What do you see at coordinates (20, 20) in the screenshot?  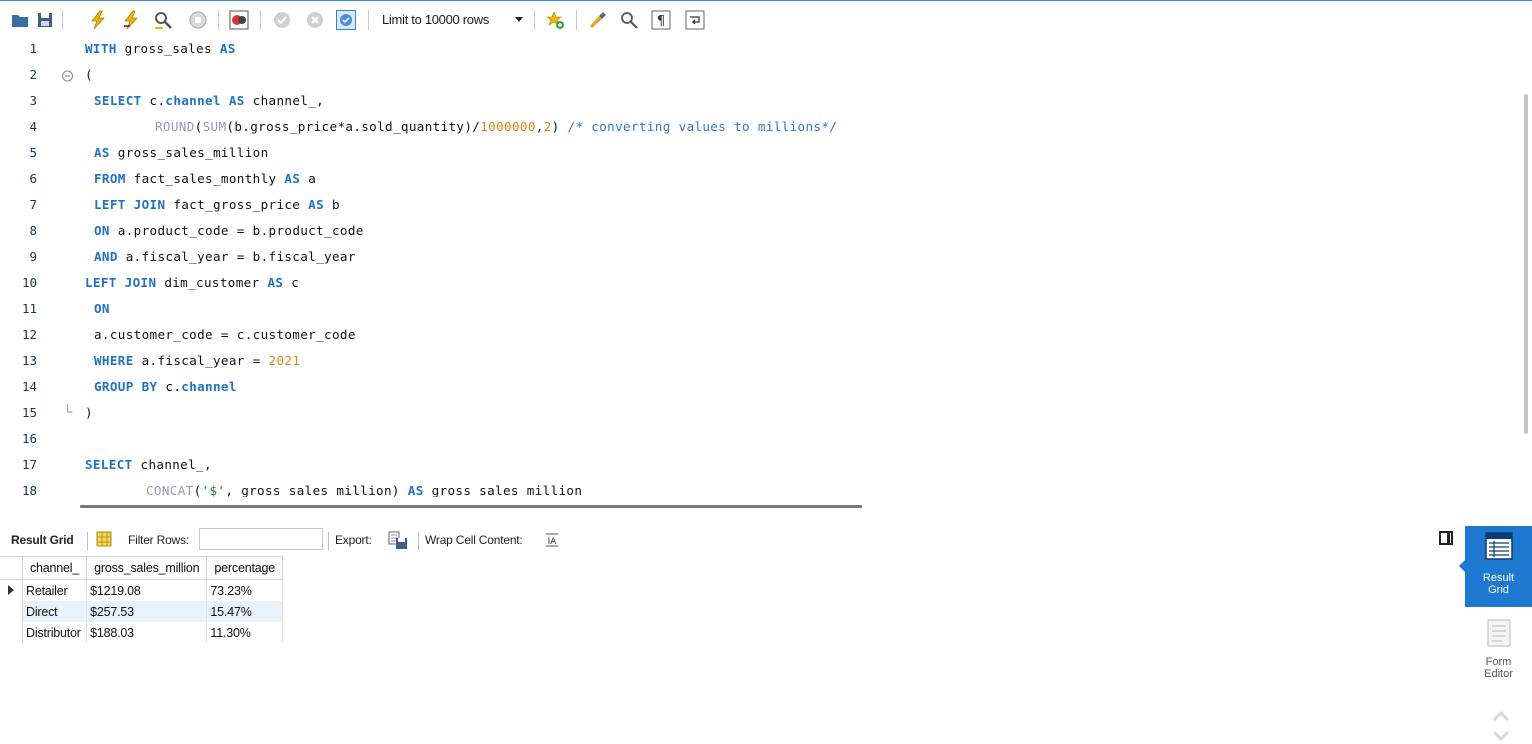 I see `folder-open-icon` at bounding box center [20, 20].